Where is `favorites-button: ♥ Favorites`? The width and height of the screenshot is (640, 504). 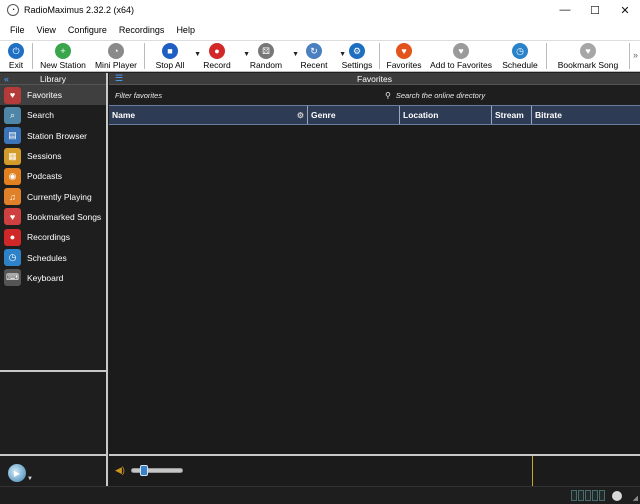
favorites-button: ♥ Favorites is located at coordinates (404, 56).